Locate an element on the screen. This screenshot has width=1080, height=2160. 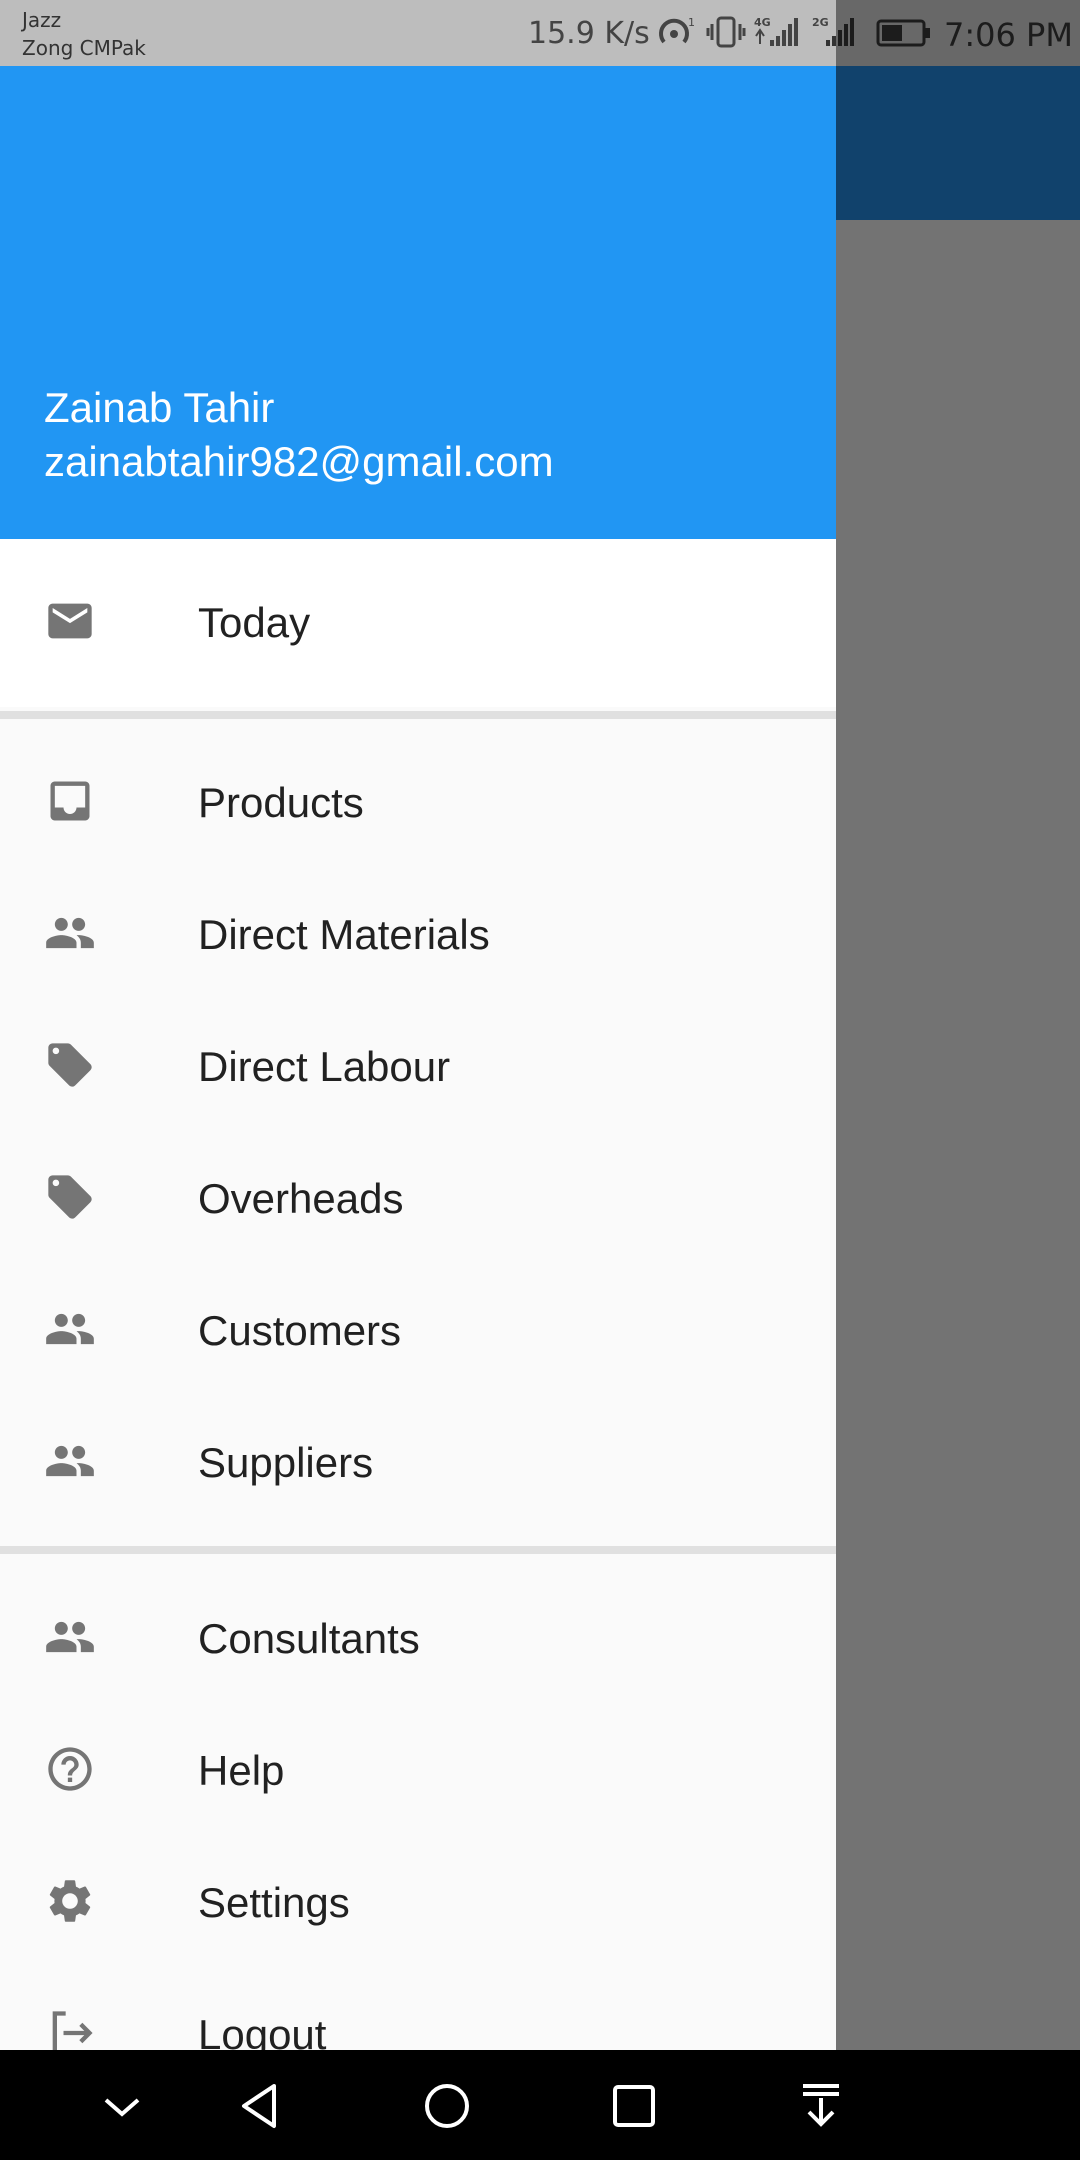
status-bar: Jazz Zong CMPak 15.9 K/s 1 4G 2G 7:06 PM is located at coordinates (540, 33).